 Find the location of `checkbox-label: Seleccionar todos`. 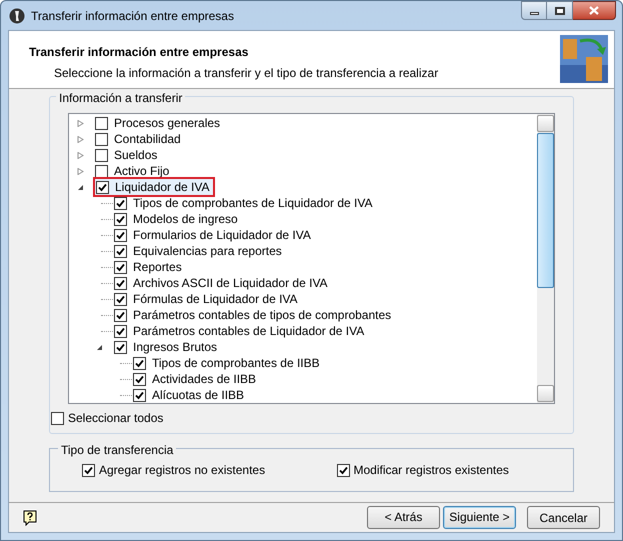

checkbox-label: Seleccionar todos is located at coordinates (116, 418).